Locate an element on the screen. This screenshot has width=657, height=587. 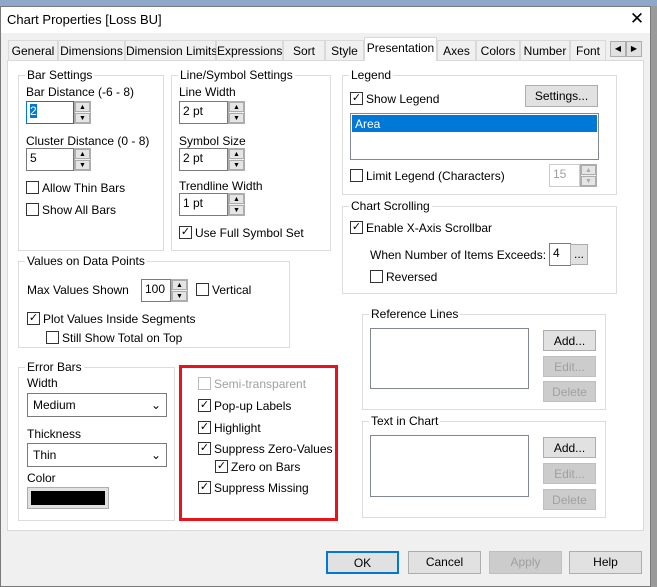
trendline-width-input: 1 pt is located at coordinates (203, 204).